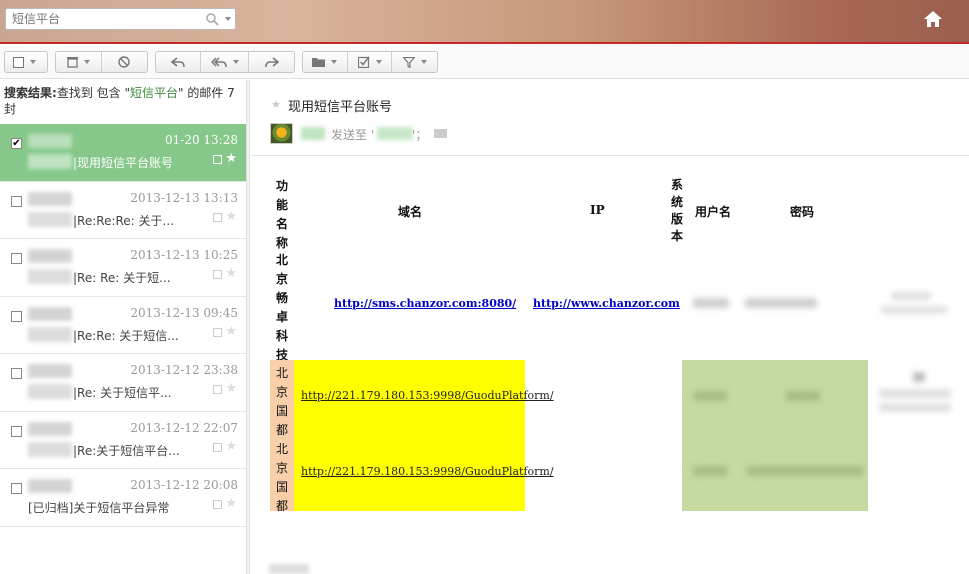 The image size is (969, 574). Describe the element at coordinates (123, 153) in the screenshot. I see `mail-list-item: ✔ 01-20 13:28 |现用短信平台账号 ★` at that location.